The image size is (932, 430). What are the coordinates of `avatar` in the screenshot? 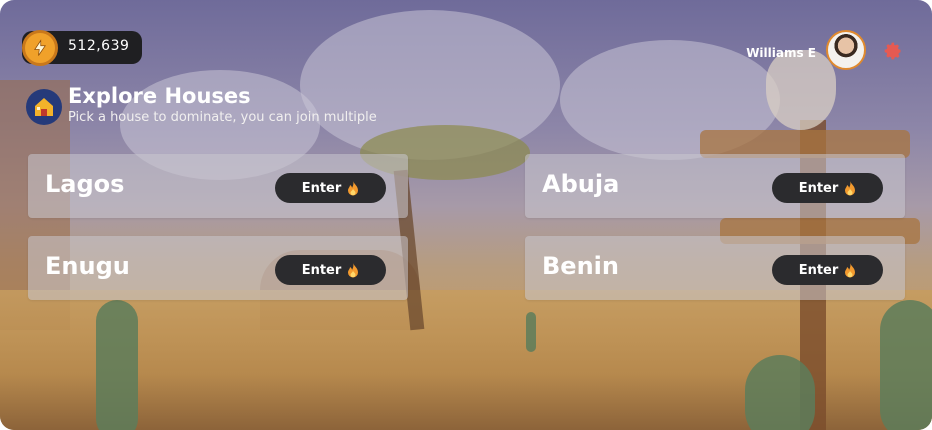 It's located at (846, 50).